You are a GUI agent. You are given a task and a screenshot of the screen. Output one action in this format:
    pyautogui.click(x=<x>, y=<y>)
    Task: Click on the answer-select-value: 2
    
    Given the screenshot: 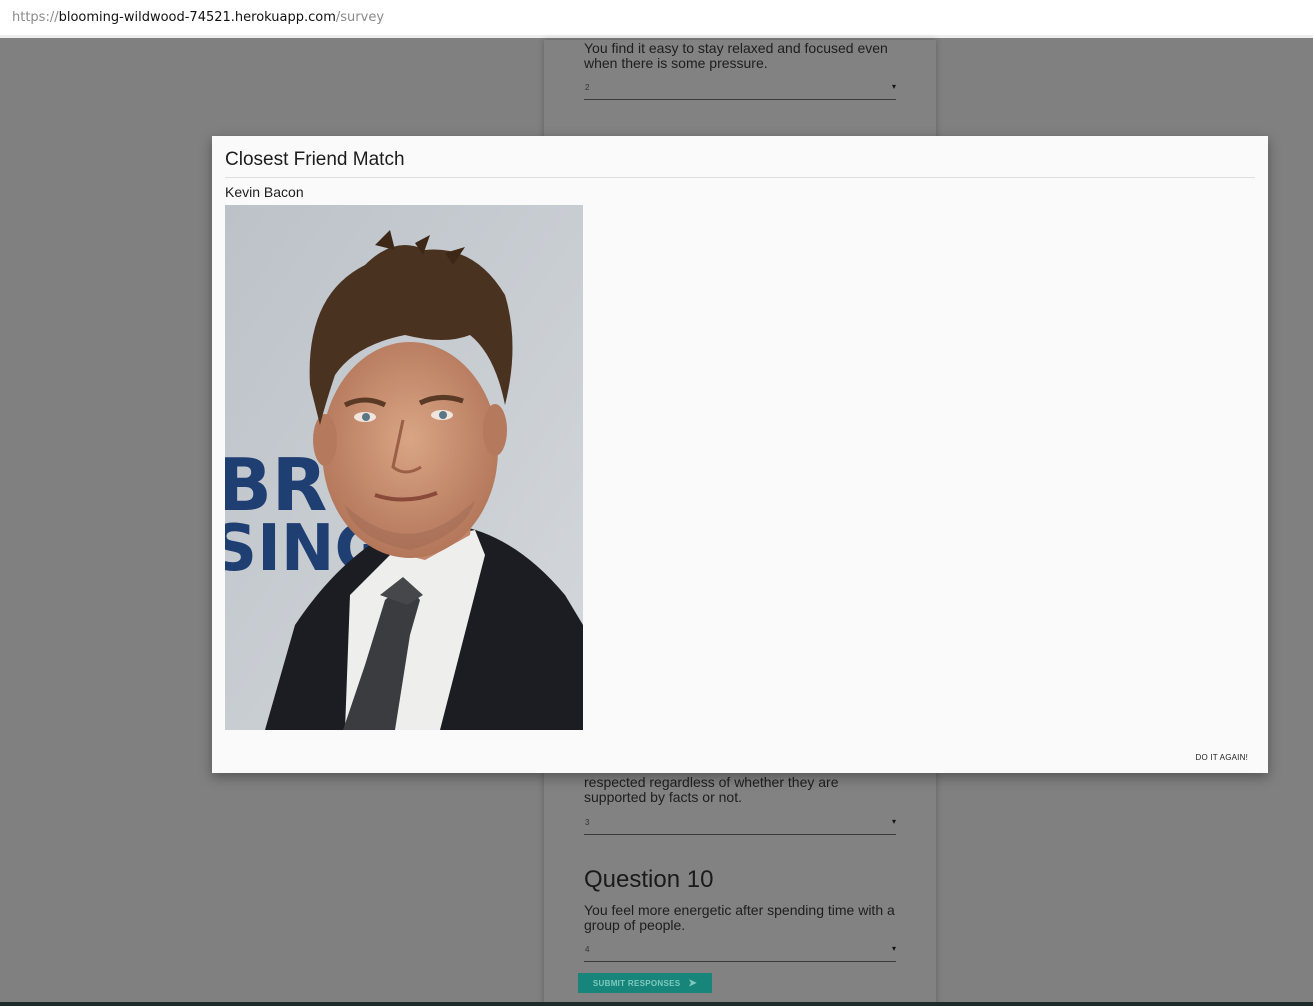 What is the action you would take?
    pyautogui.click(x=587, y=87)
    